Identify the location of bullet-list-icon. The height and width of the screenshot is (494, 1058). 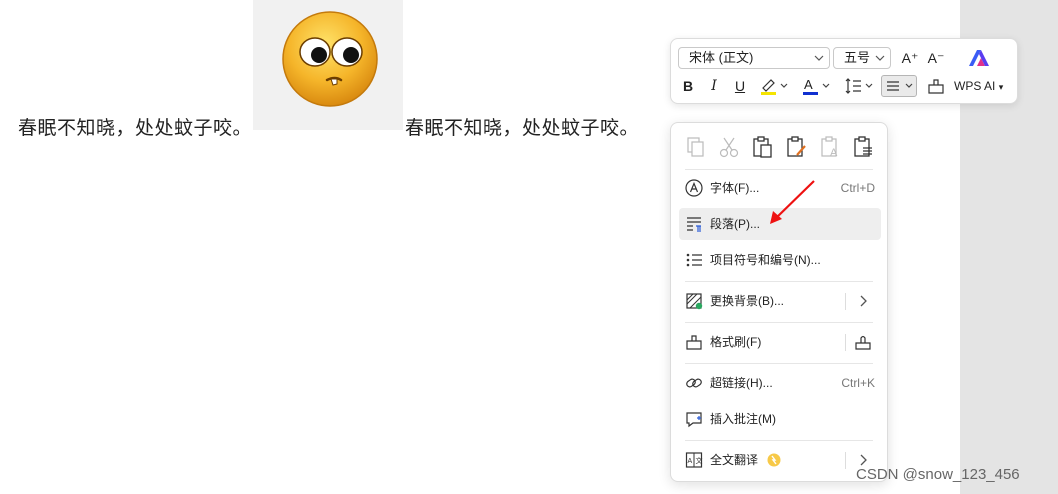
(694, 260).